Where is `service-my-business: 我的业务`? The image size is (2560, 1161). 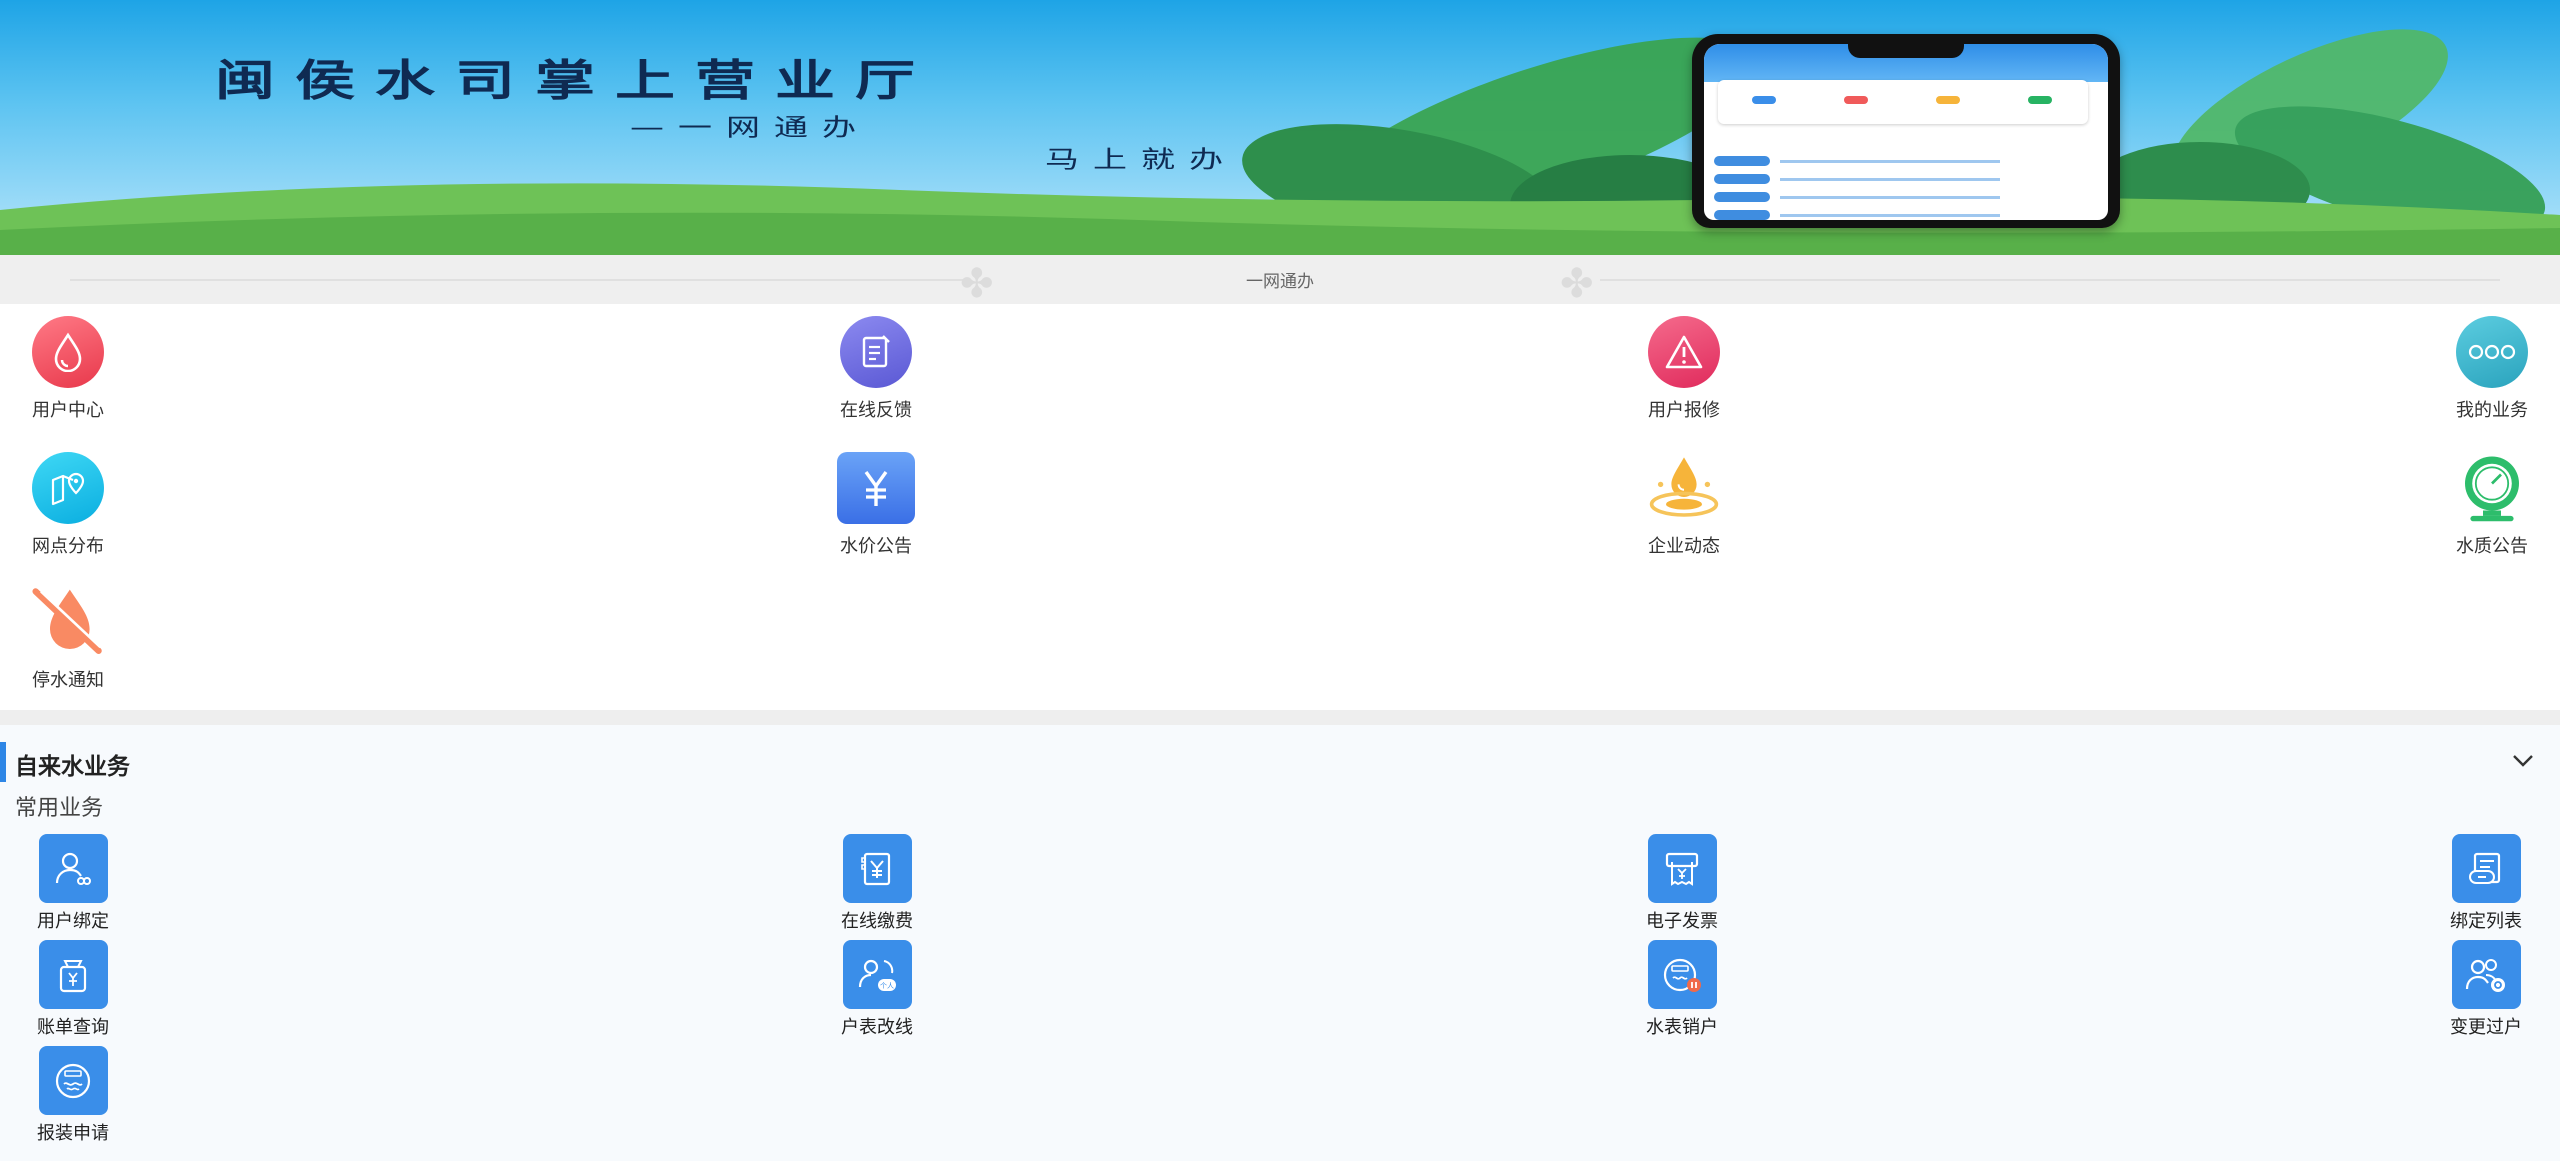 service-my-business: 我的业务 is located at coordinates (2492, 369).